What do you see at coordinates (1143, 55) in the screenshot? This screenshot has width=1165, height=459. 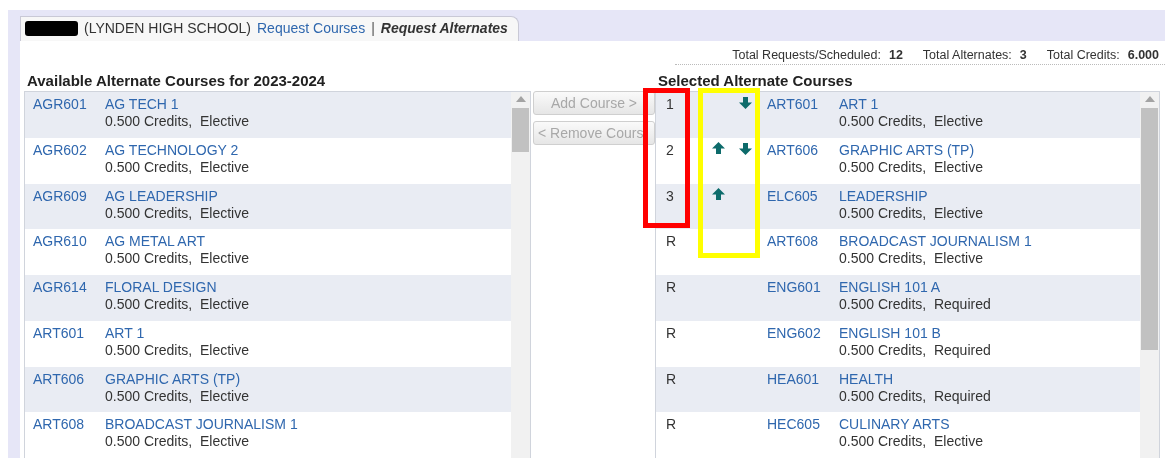 I see `total-value: 6.000` at bounding box center [1143, 55].